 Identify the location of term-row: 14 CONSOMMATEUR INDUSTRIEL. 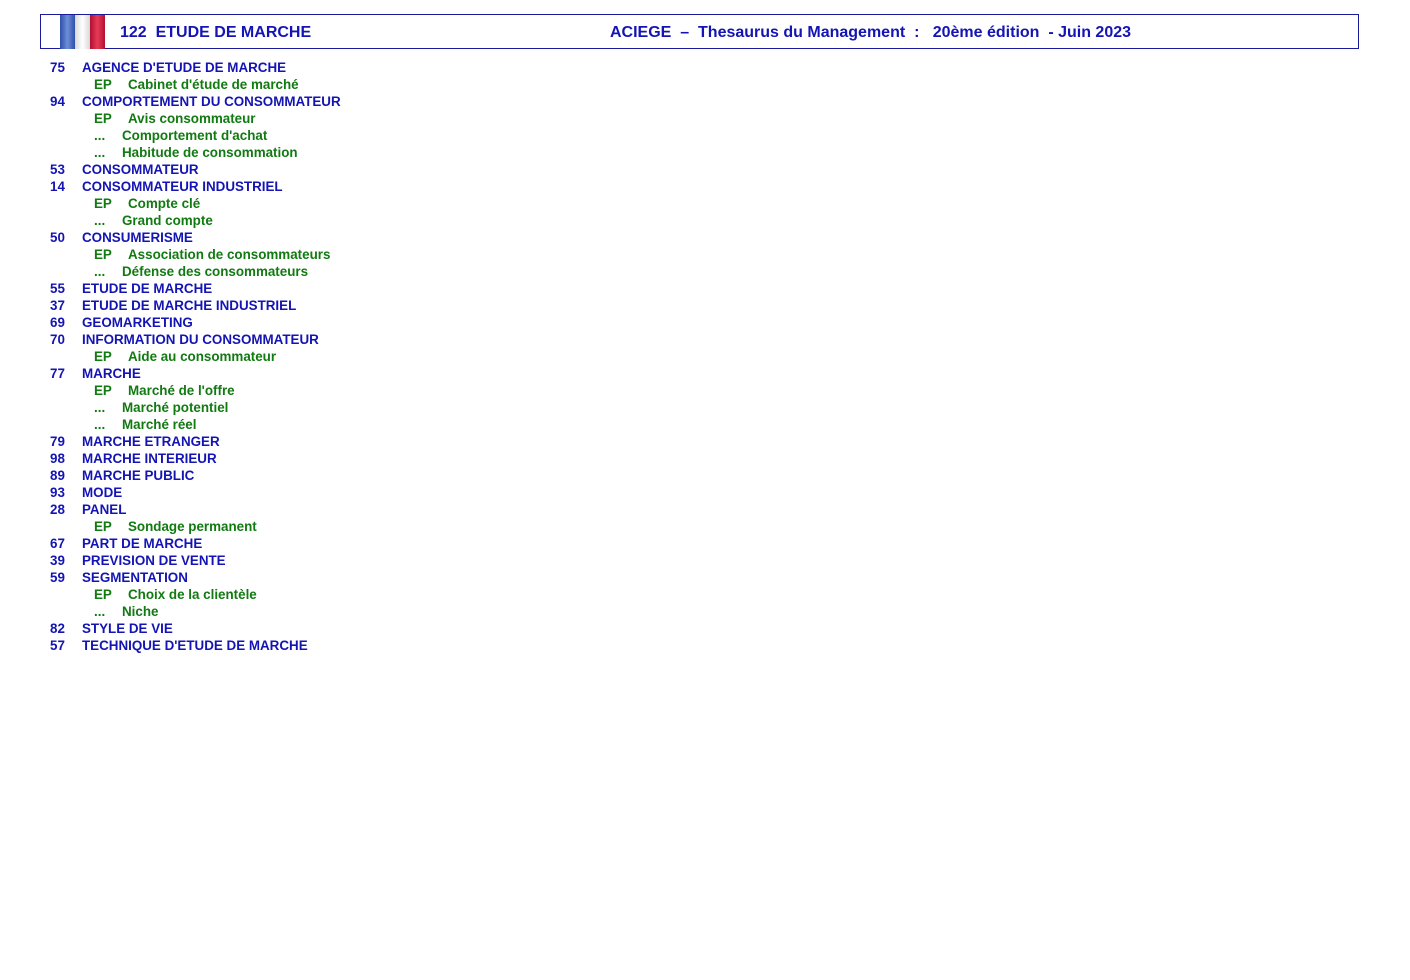
(350, 186).